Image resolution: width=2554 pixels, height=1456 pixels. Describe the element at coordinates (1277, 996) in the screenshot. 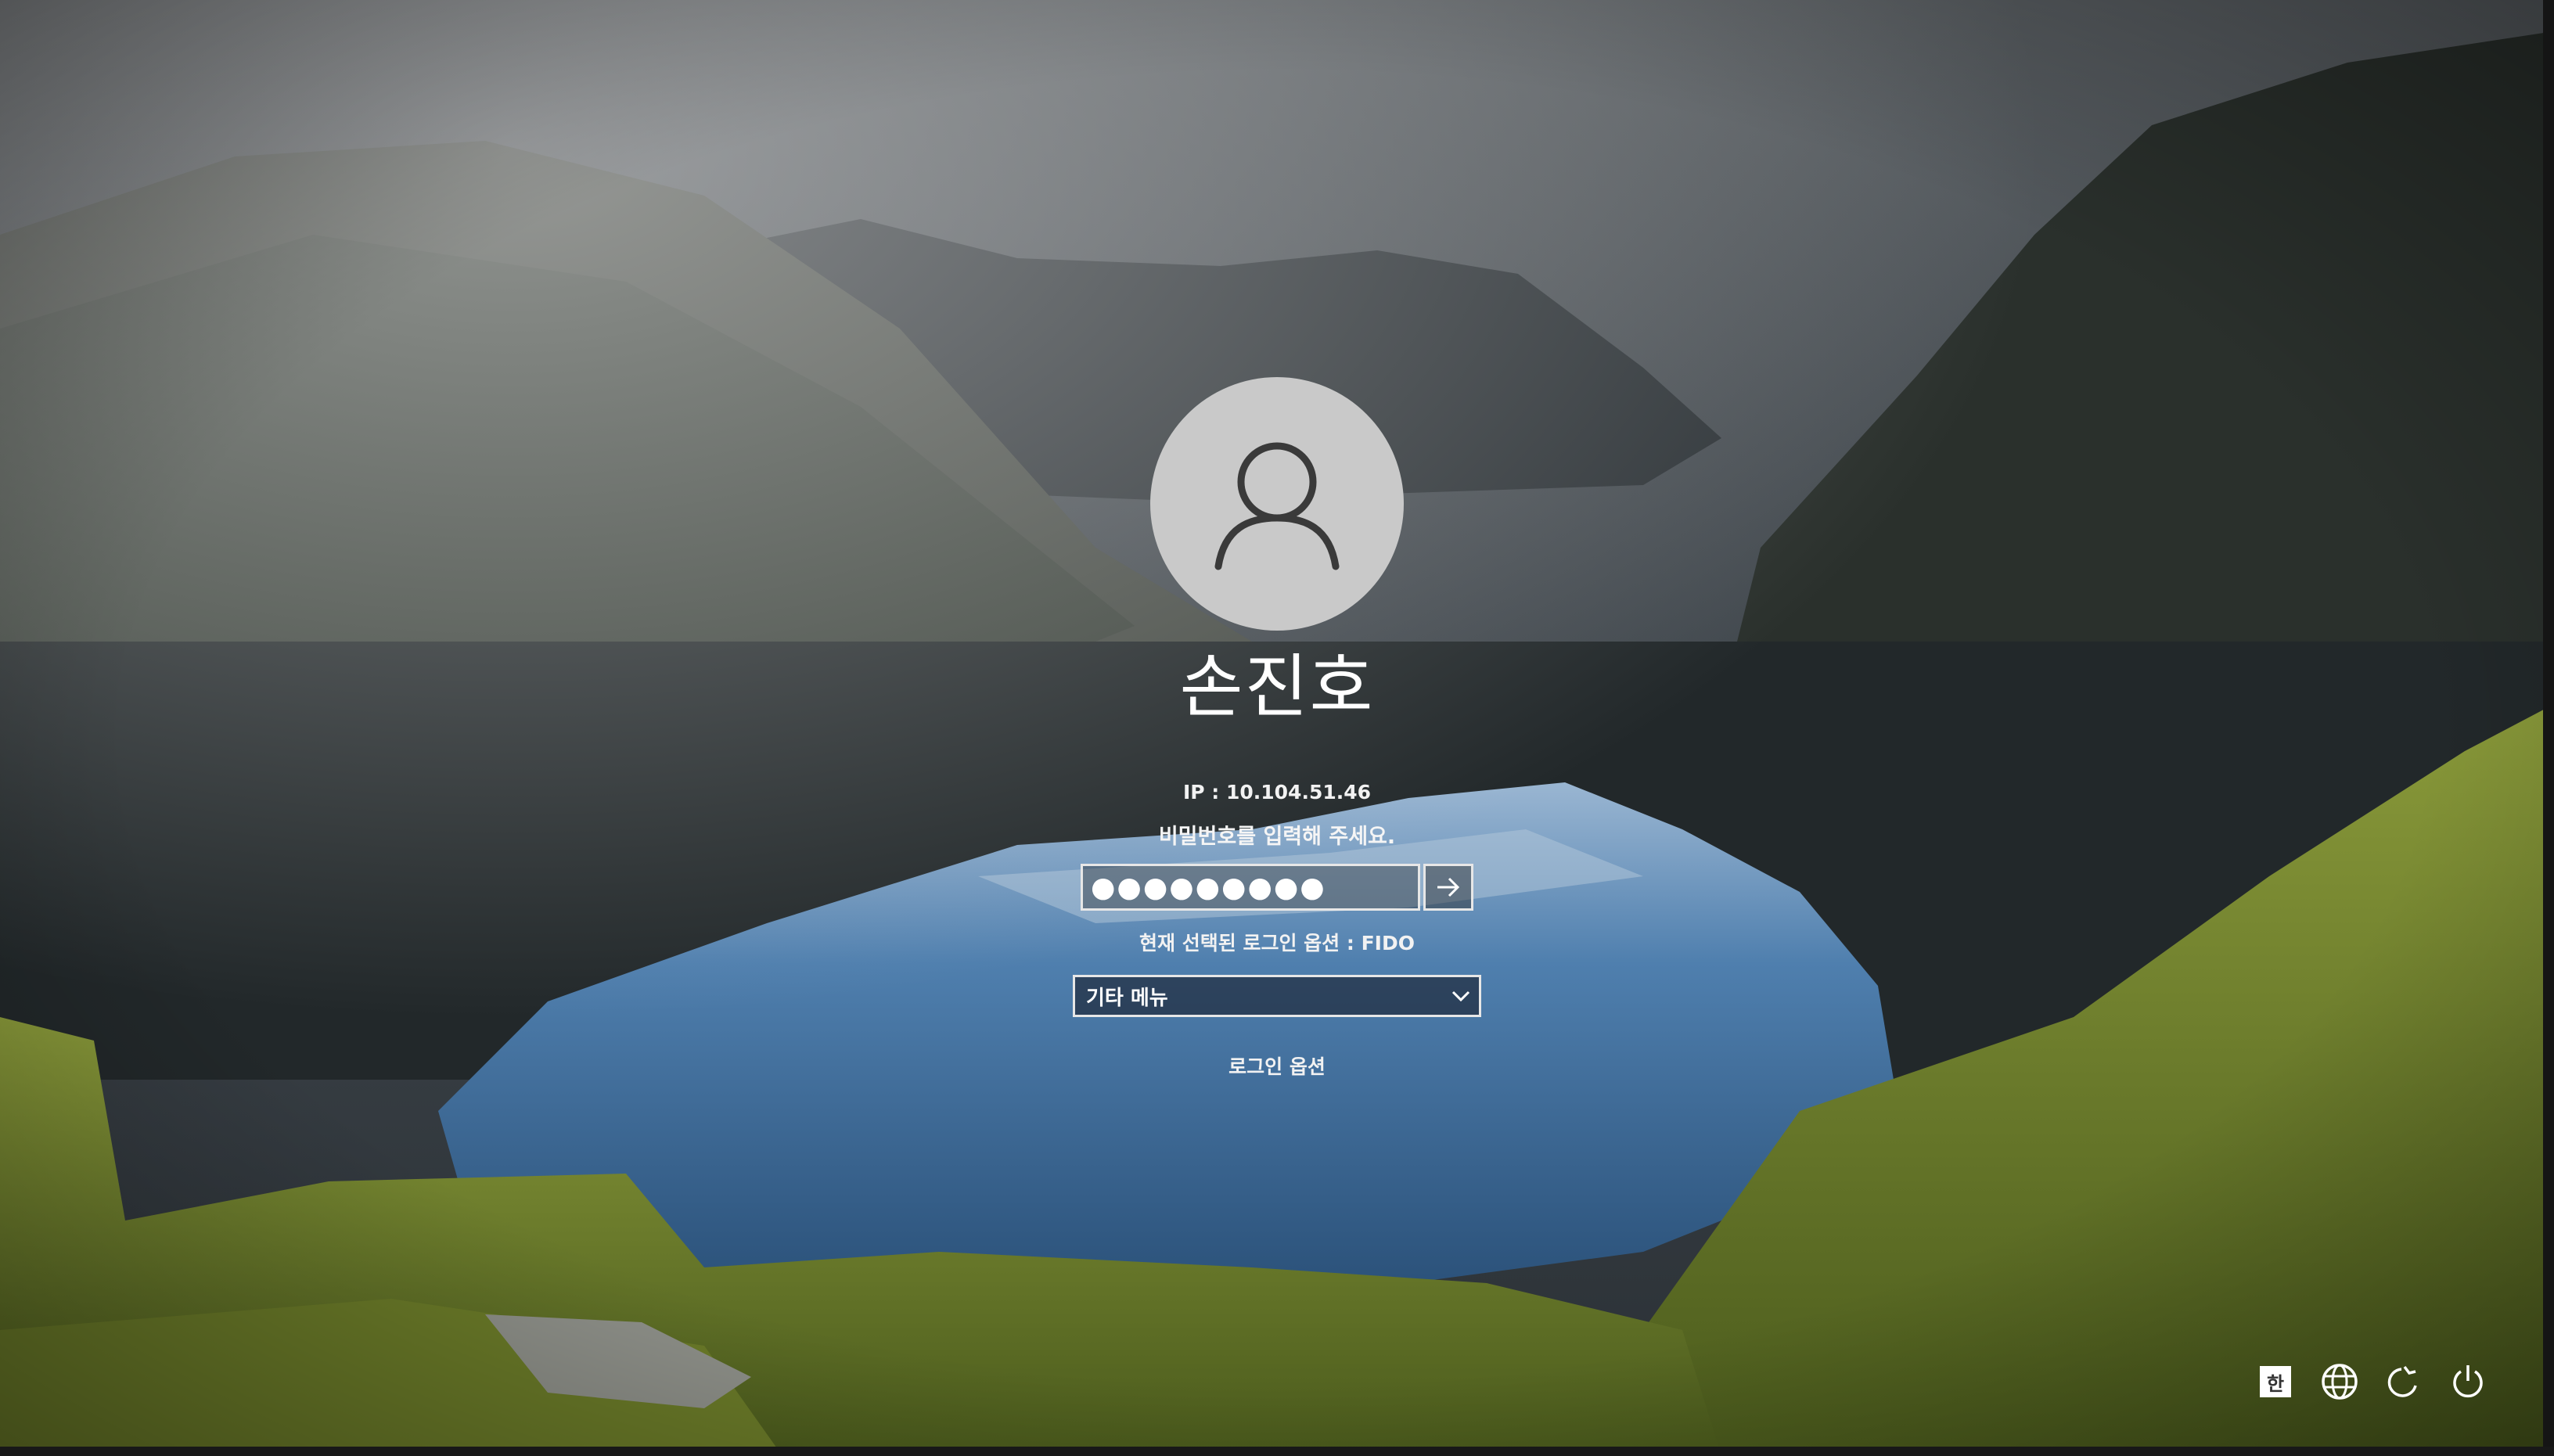

I see `other-menu-dropdown: 기타 메뉴` at that location.